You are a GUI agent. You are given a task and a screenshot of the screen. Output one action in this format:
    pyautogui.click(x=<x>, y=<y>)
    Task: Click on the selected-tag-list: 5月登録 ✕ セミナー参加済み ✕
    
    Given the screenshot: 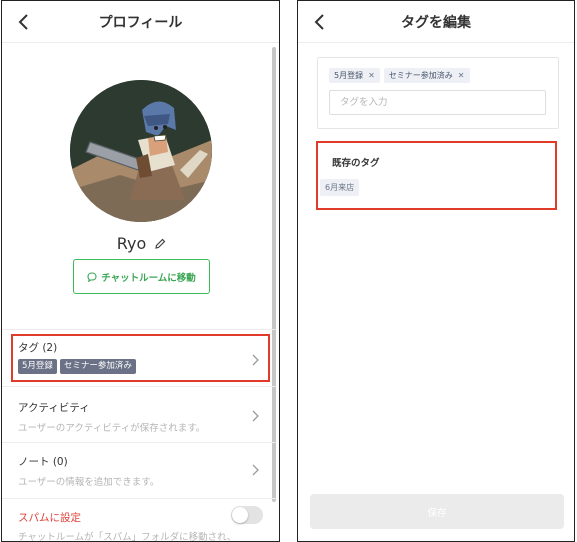 What is the action you would take?
    pyautogui.click(x=399, y=75)
    